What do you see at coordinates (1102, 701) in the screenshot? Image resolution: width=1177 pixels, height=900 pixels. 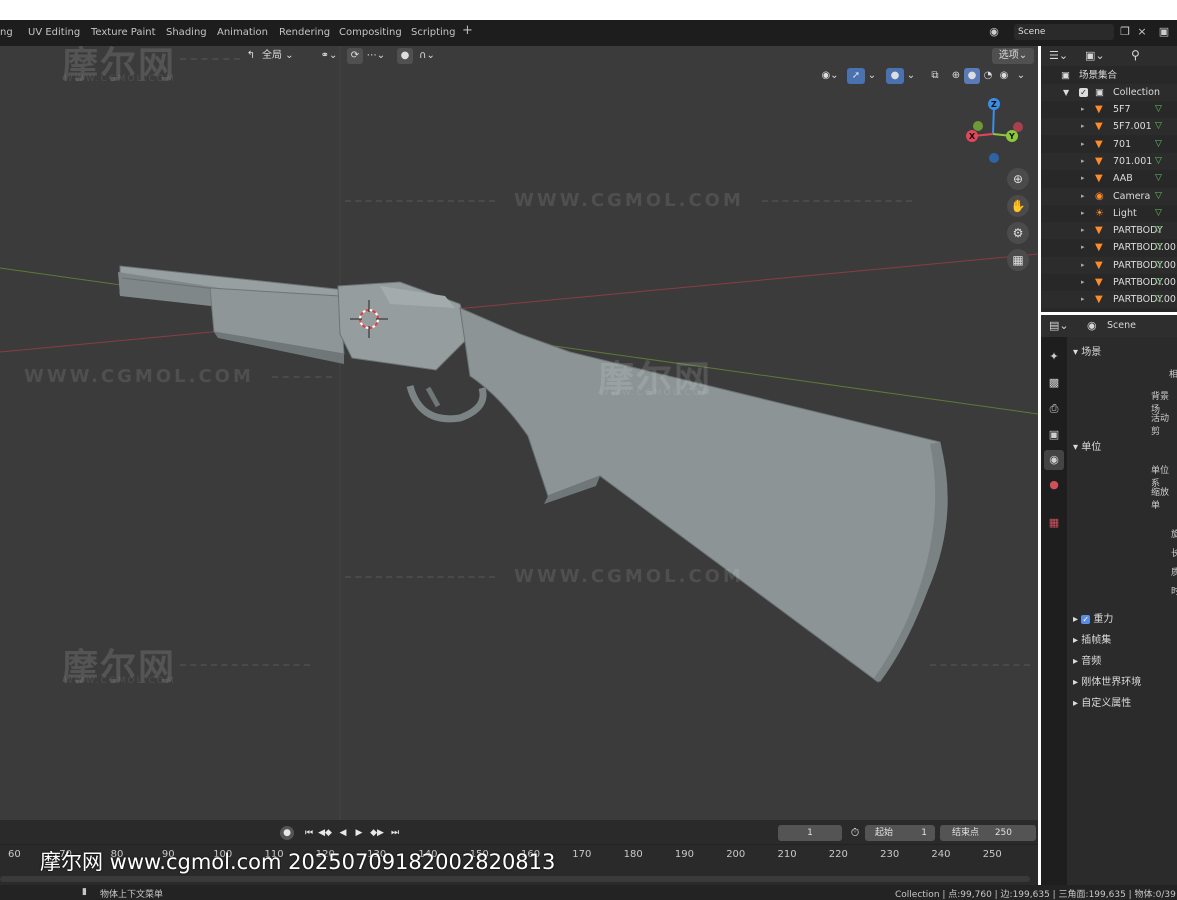 I see `custom-props-section-header: ▸ 自定义属性` at bounding box center [1102, 701].